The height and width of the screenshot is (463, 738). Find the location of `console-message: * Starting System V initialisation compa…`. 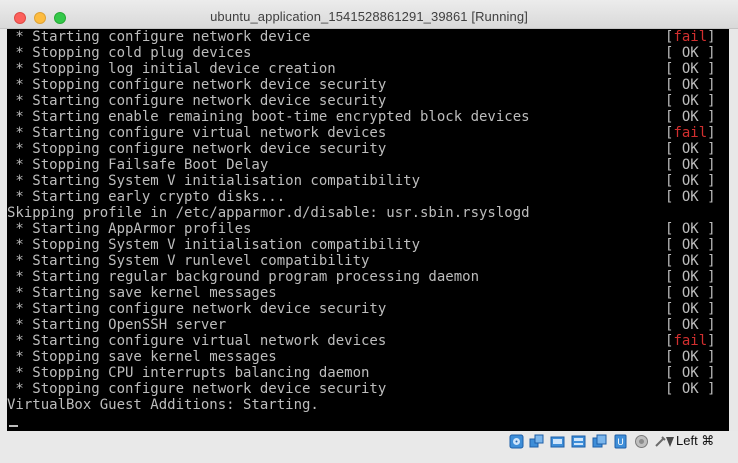

console-message: * Starting System V initialisation compa… is located at coordinates (214, 181).